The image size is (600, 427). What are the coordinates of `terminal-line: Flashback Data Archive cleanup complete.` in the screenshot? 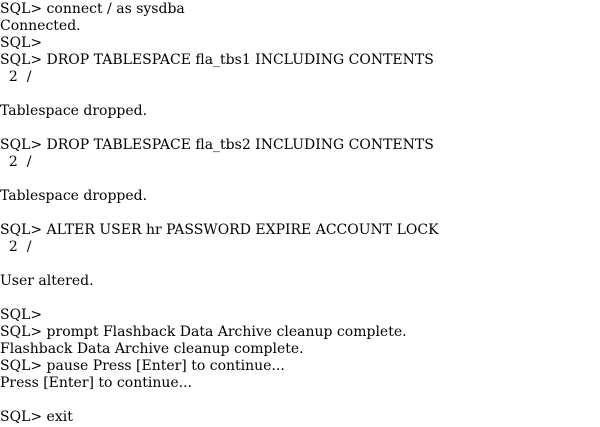 It's located at (152, 349).